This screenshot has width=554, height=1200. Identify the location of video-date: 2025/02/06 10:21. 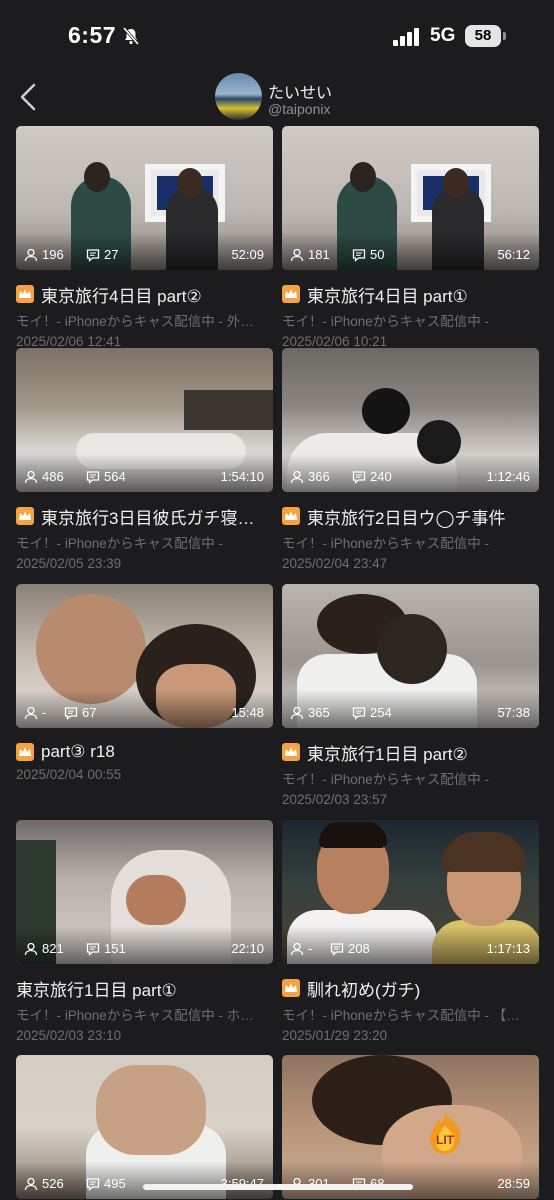
(335, 341).